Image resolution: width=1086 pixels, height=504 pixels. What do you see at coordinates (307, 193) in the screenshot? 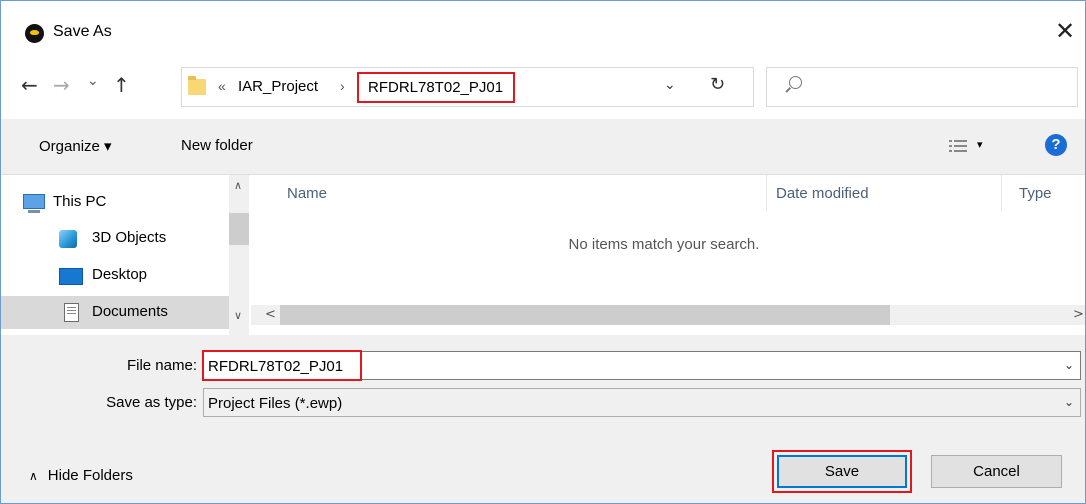
I see `column-header-name: Name` at bounding box center [307, 193].